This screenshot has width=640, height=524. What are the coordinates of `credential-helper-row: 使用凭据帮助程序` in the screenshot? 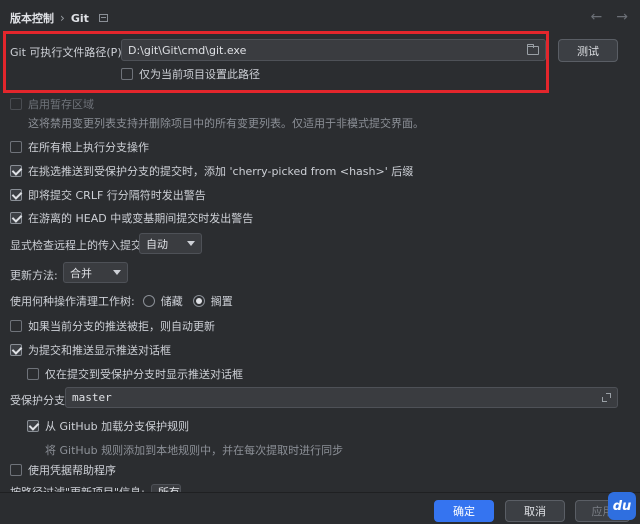 It's located at (63, 470).